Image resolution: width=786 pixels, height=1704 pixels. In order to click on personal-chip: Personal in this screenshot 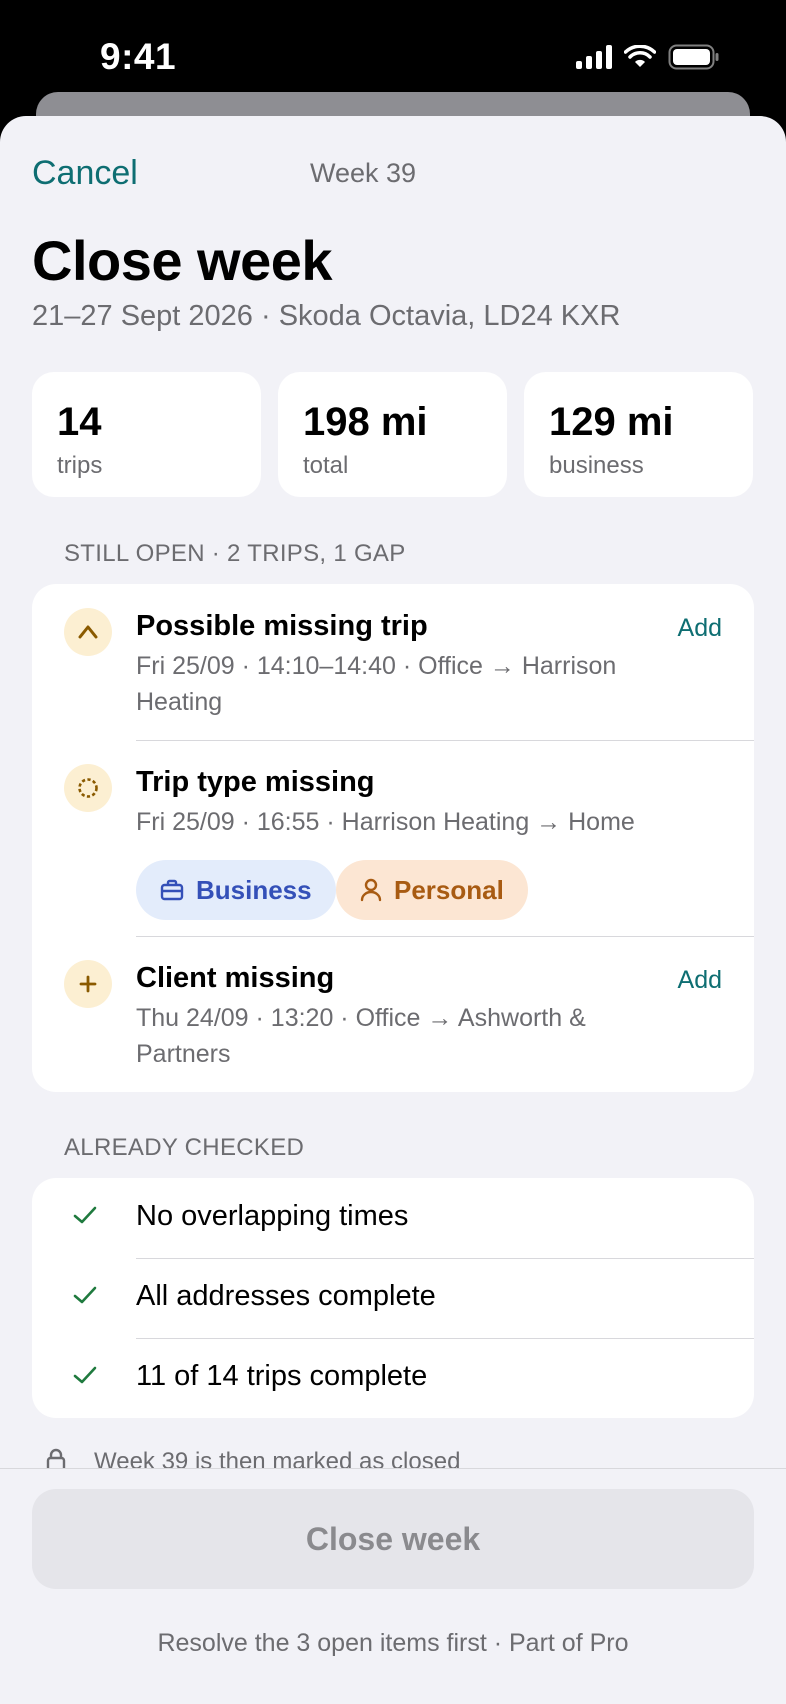, I will do `click(432, 890)`.